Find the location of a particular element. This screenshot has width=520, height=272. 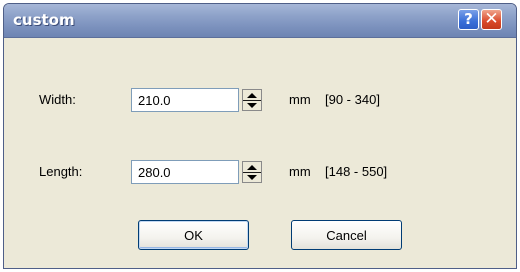

width-spinner is located at coordinates (252, 100).